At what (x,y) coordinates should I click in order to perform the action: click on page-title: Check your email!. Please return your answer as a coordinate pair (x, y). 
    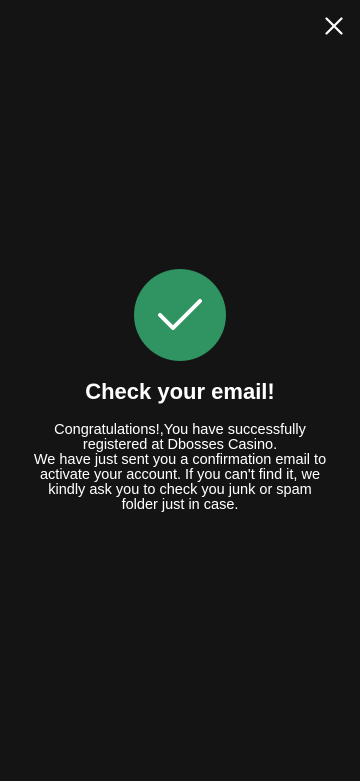
    Looking at the image, I should click on (180, 391).